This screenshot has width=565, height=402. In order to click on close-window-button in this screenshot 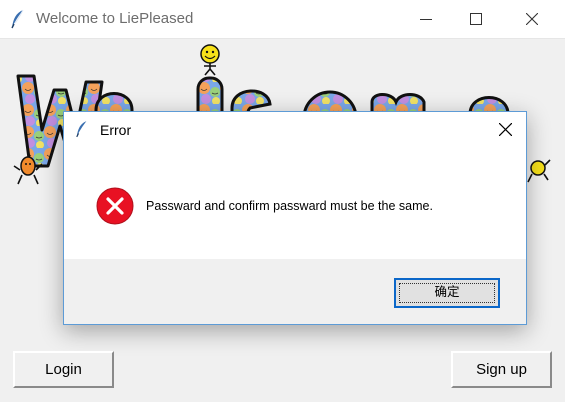, I will do `click(532, 19)`.